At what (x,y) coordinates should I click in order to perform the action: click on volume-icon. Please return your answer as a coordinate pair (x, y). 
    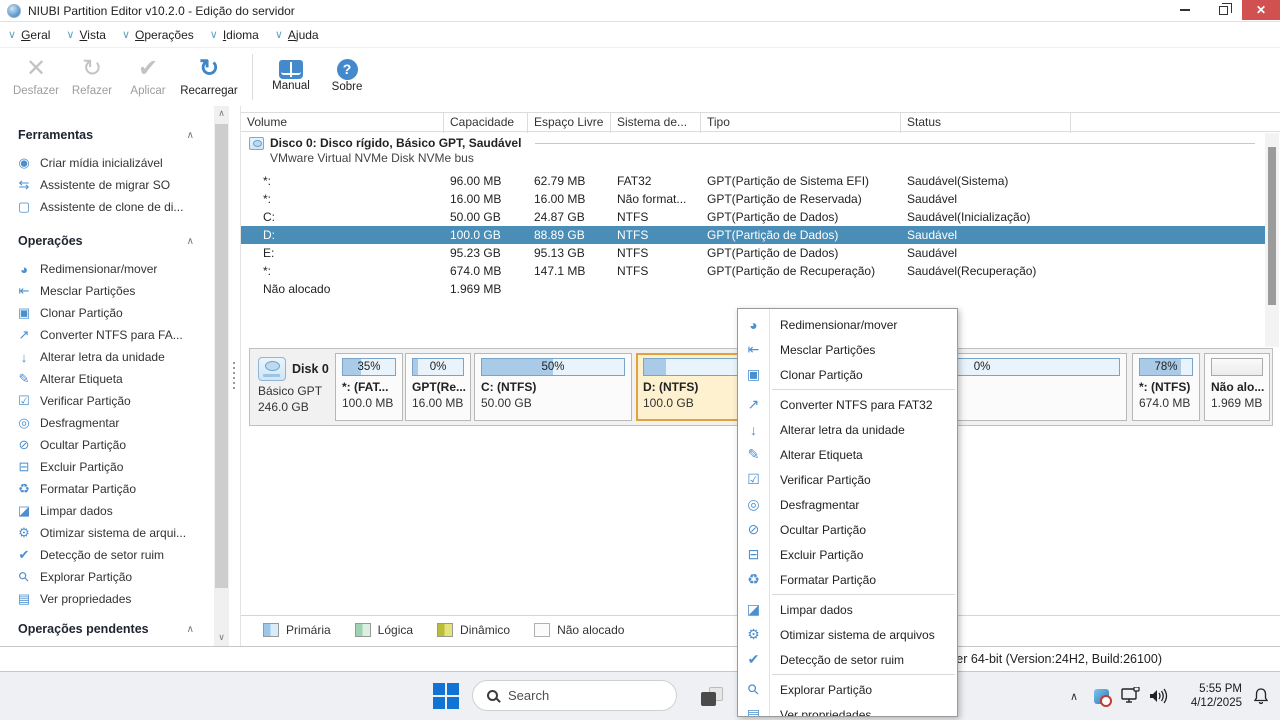
    Looking at the image, I should click on (1159, 696).